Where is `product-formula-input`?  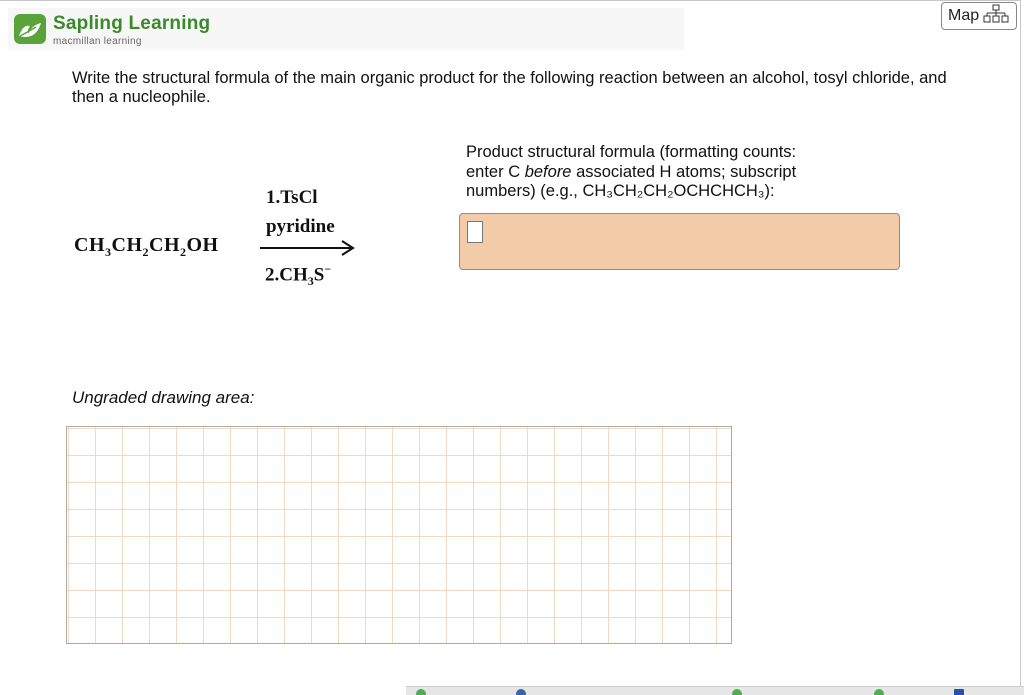 product-formula-input is located at coordinates (679, 241).